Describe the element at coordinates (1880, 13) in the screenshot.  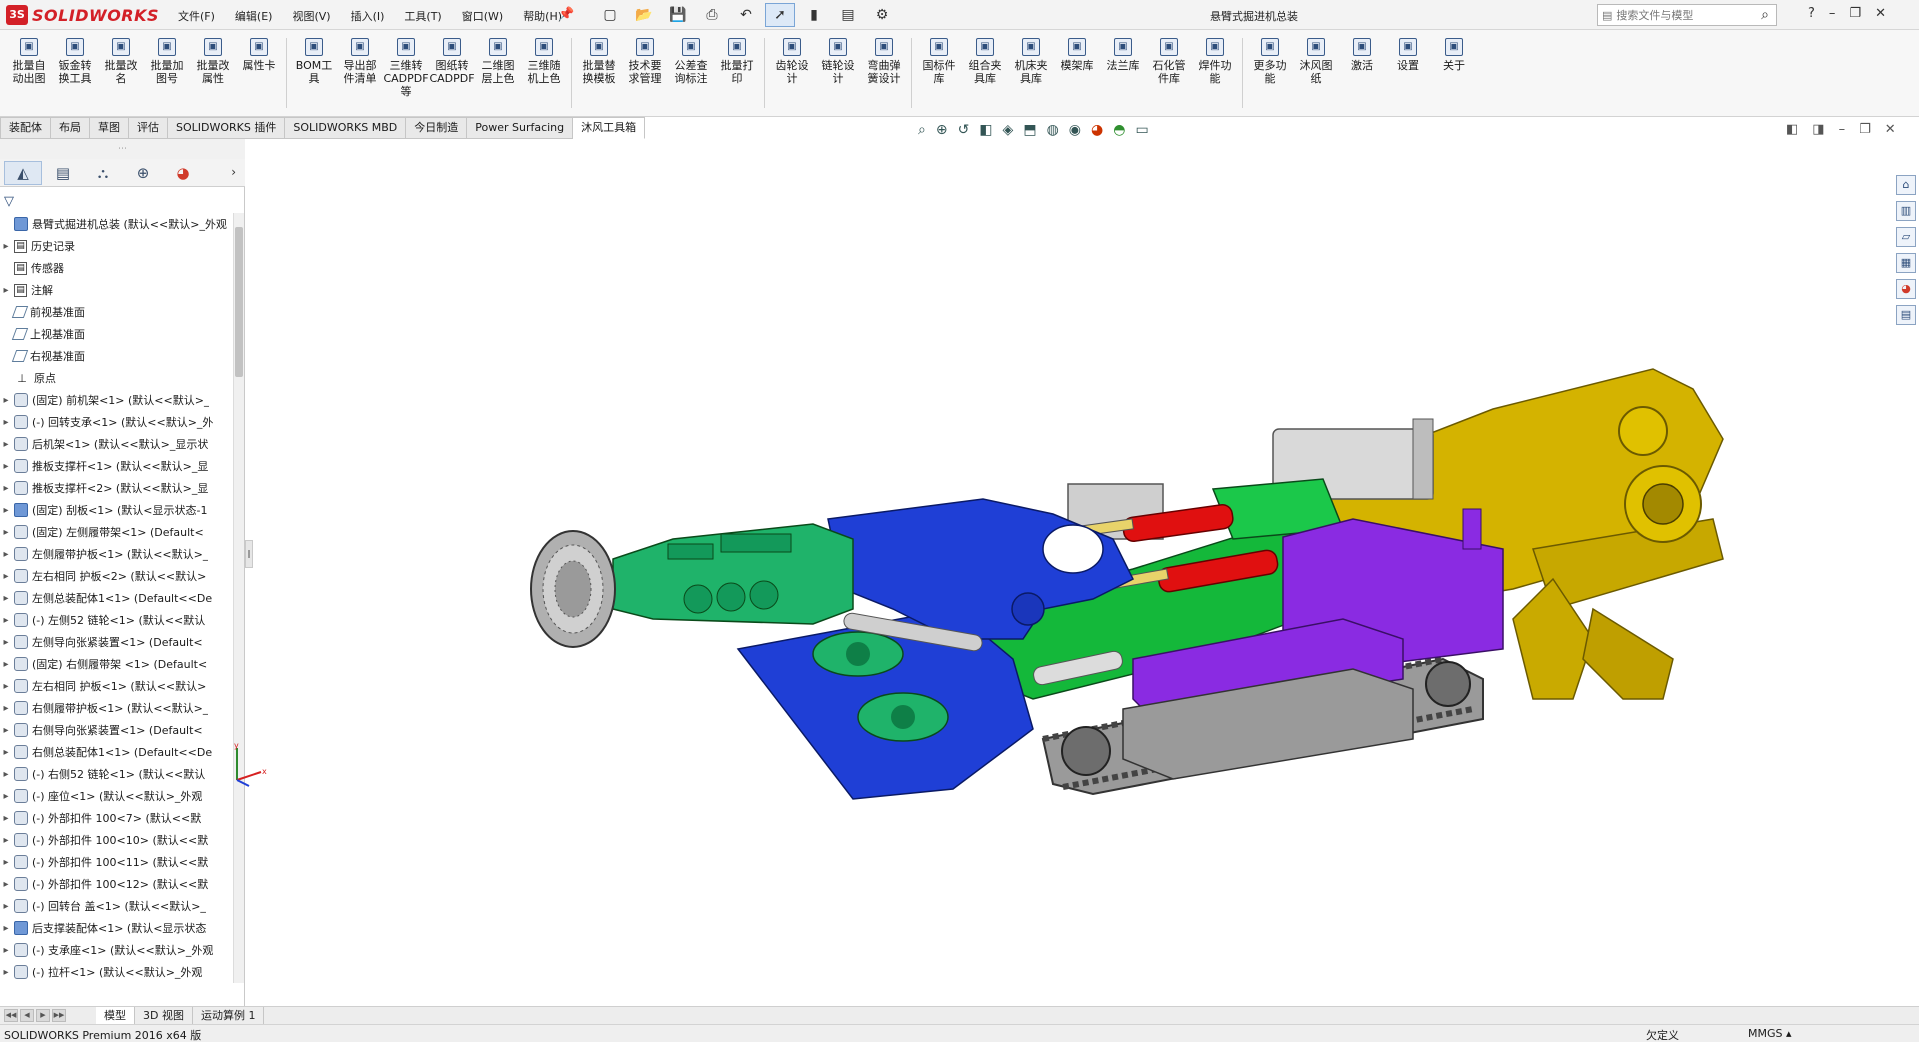
I see `close-icon: ✕` at that location.